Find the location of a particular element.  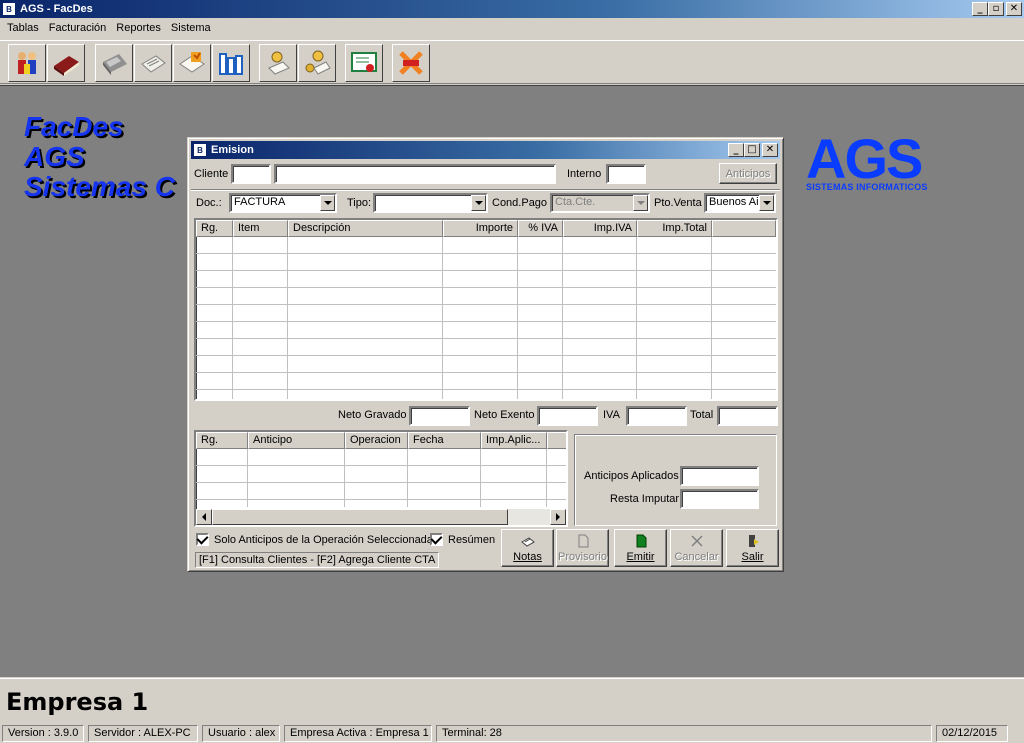

iva-input is located at coordinates (656, 416).